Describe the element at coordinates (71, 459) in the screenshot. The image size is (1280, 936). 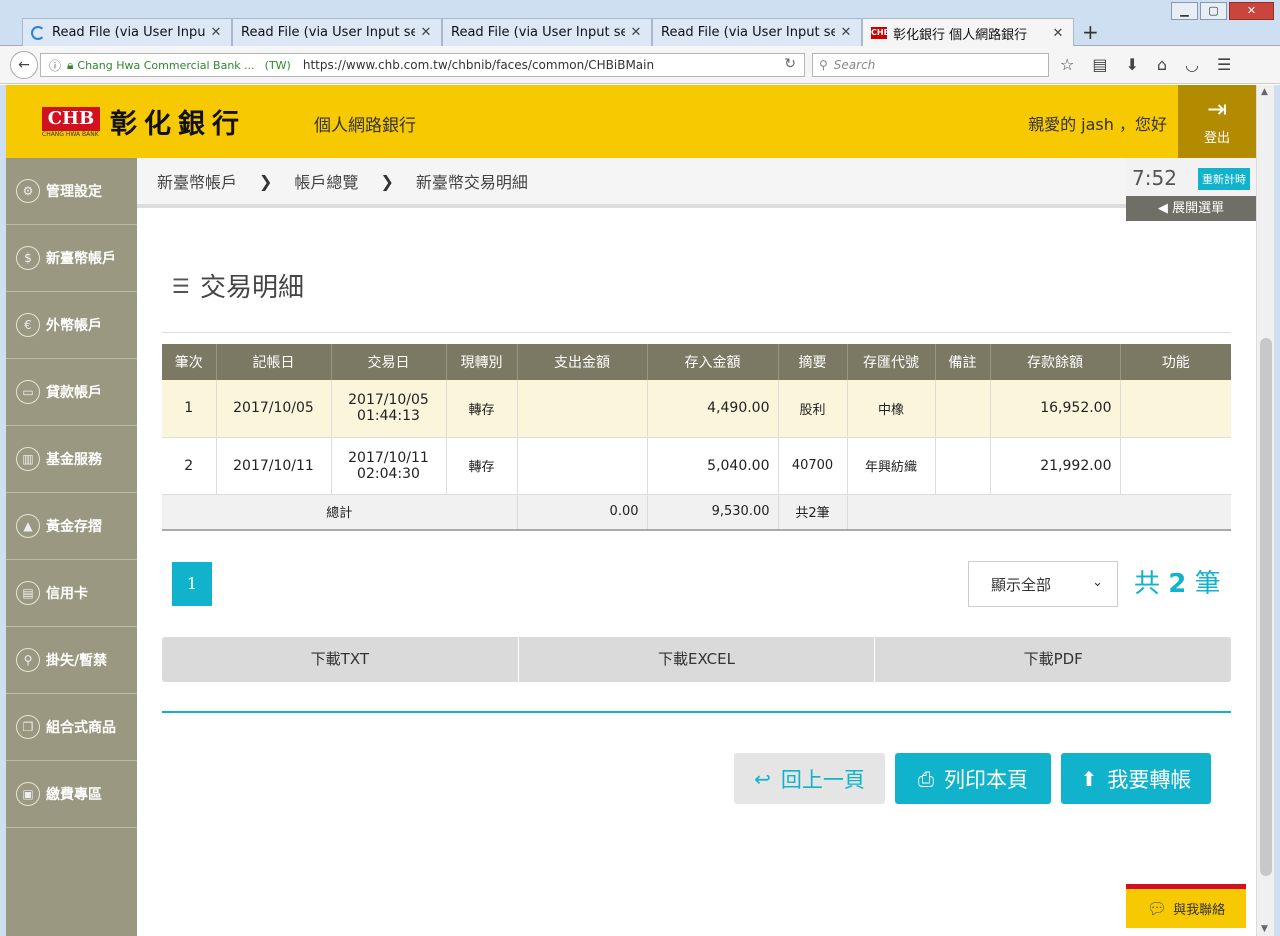
I see `sidebar-item-funds: ▥ 基金服務` at that location.